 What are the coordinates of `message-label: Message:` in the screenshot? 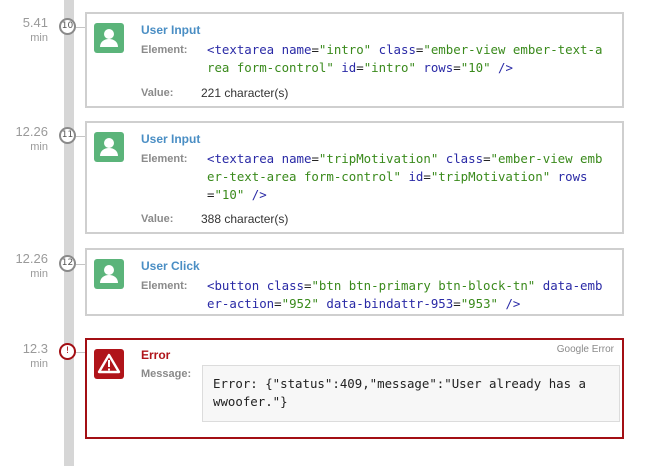 It's located at (166, 374).